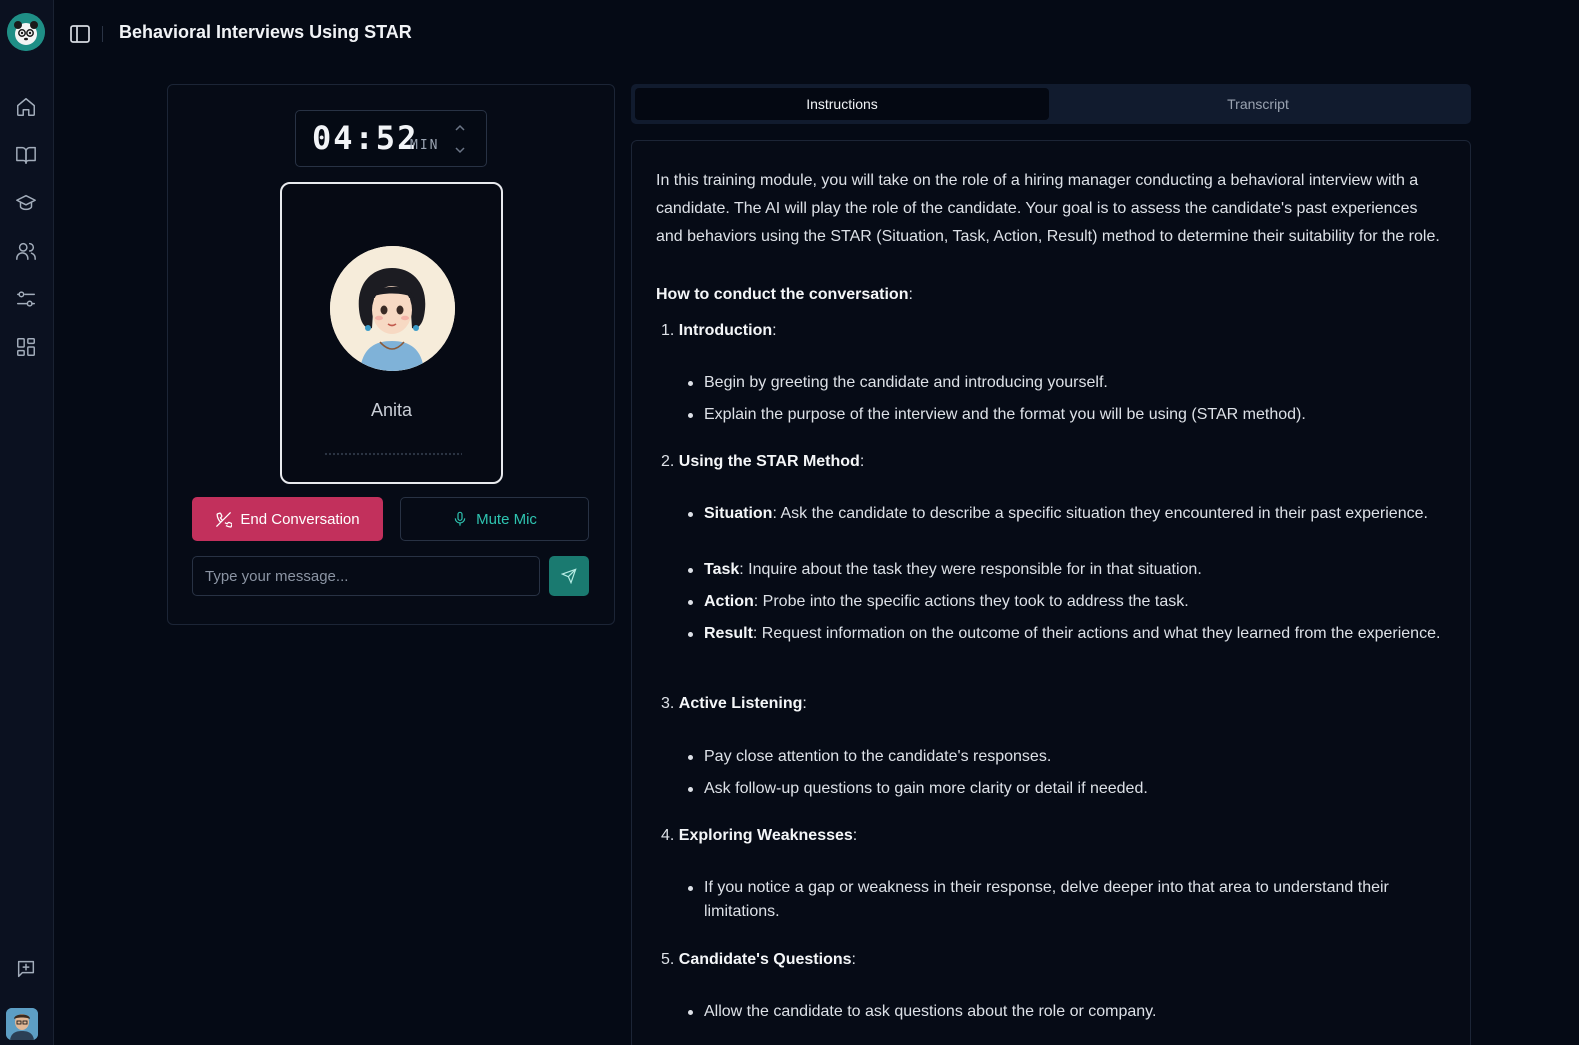 Image resolution: width=1579 pixels, height=1045 pixels. Describe the element at coordinates (765, 835) in the screenshot. I see `section-title-text: Exploring Weaknesses` at that location.